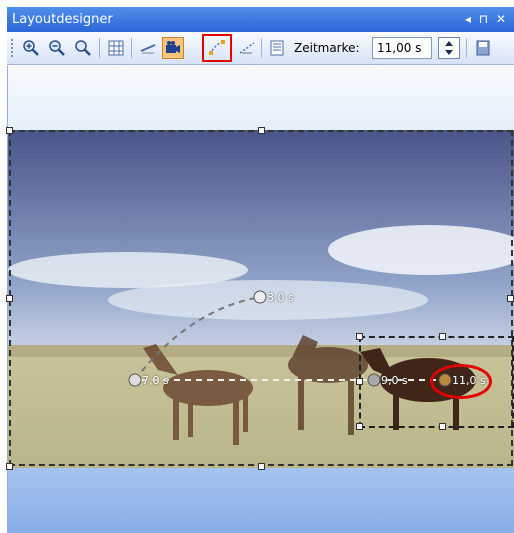 This screenshot has height=533, width=514. I want to click on properties-icon, so click(277, 48).